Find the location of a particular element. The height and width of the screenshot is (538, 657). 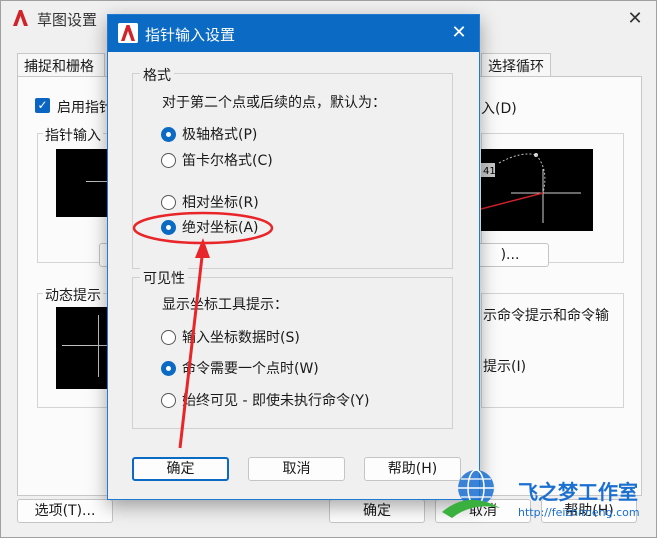

radio-when-typing-coords: 输入坐标数据时(S) is located at coordinates (230, 337).